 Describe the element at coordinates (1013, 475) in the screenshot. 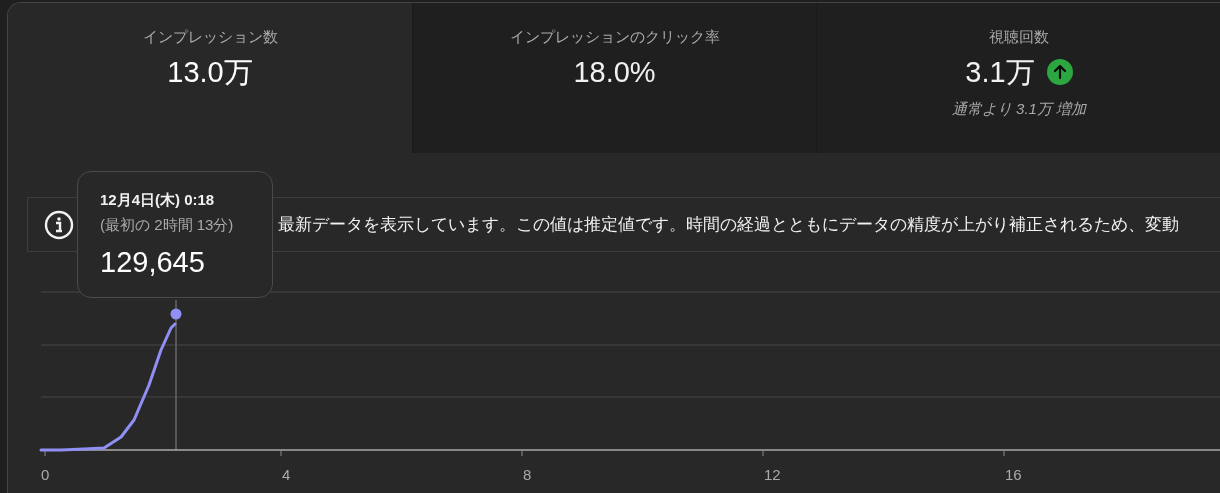

I see `axis-label: 16` at that location.